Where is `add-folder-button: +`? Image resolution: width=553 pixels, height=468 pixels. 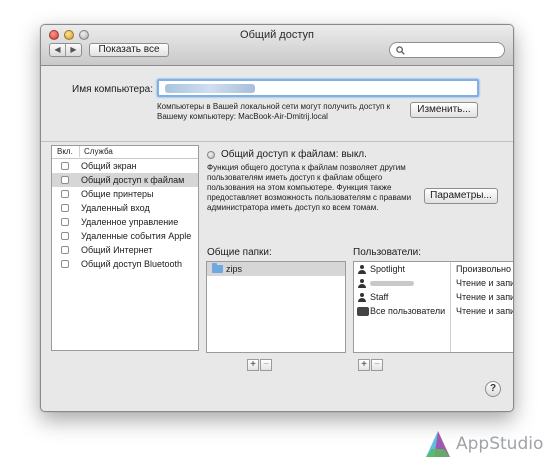
add-folder-button: + is located at coordinates (253, 365).